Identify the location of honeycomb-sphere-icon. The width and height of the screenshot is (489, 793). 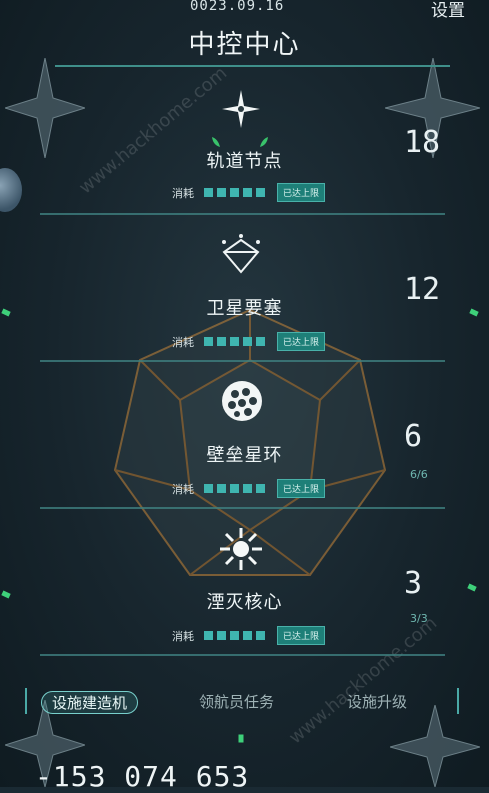
(242, 401).